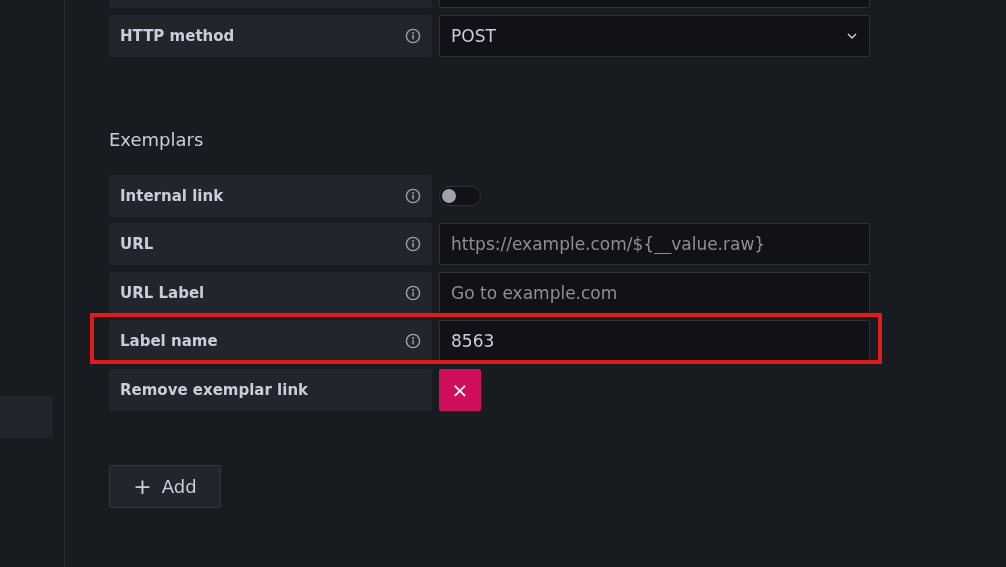 The image size is (1006, 567). Describe the element at coordinates (460, 389) in the screenshot. I see `remove-button: ×` at that location.